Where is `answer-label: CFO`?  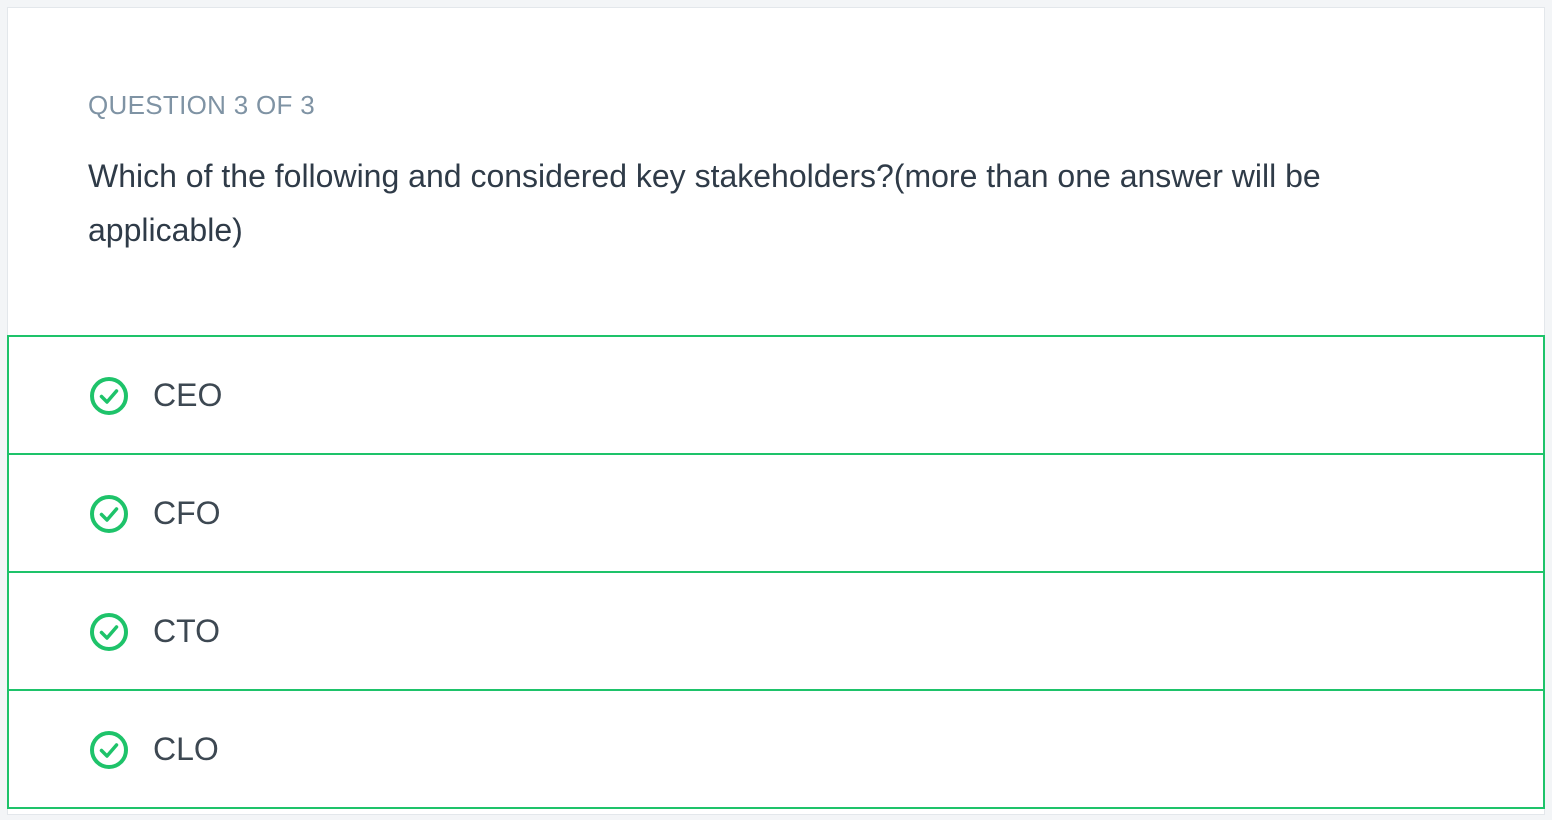
answer-label: CFO is located at coordinates (187, 513).